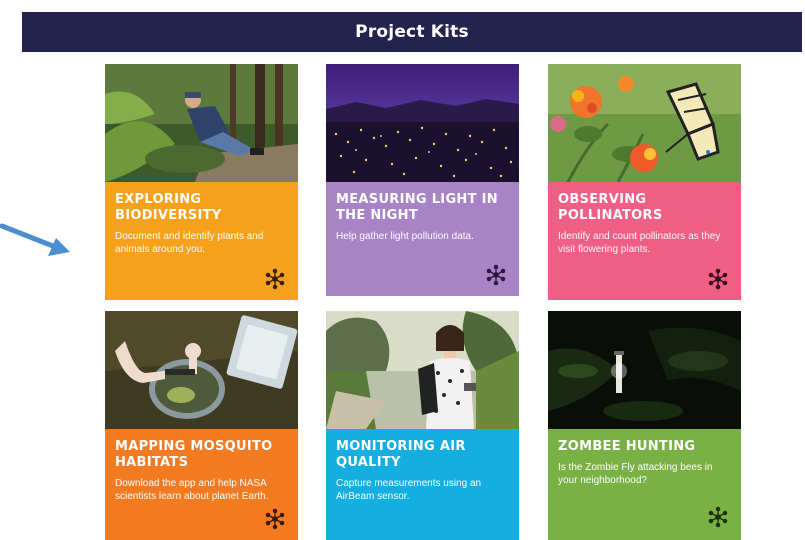 The image size is (805, 540). I want to click on kit-photo-butterfly, so click(644, 123).